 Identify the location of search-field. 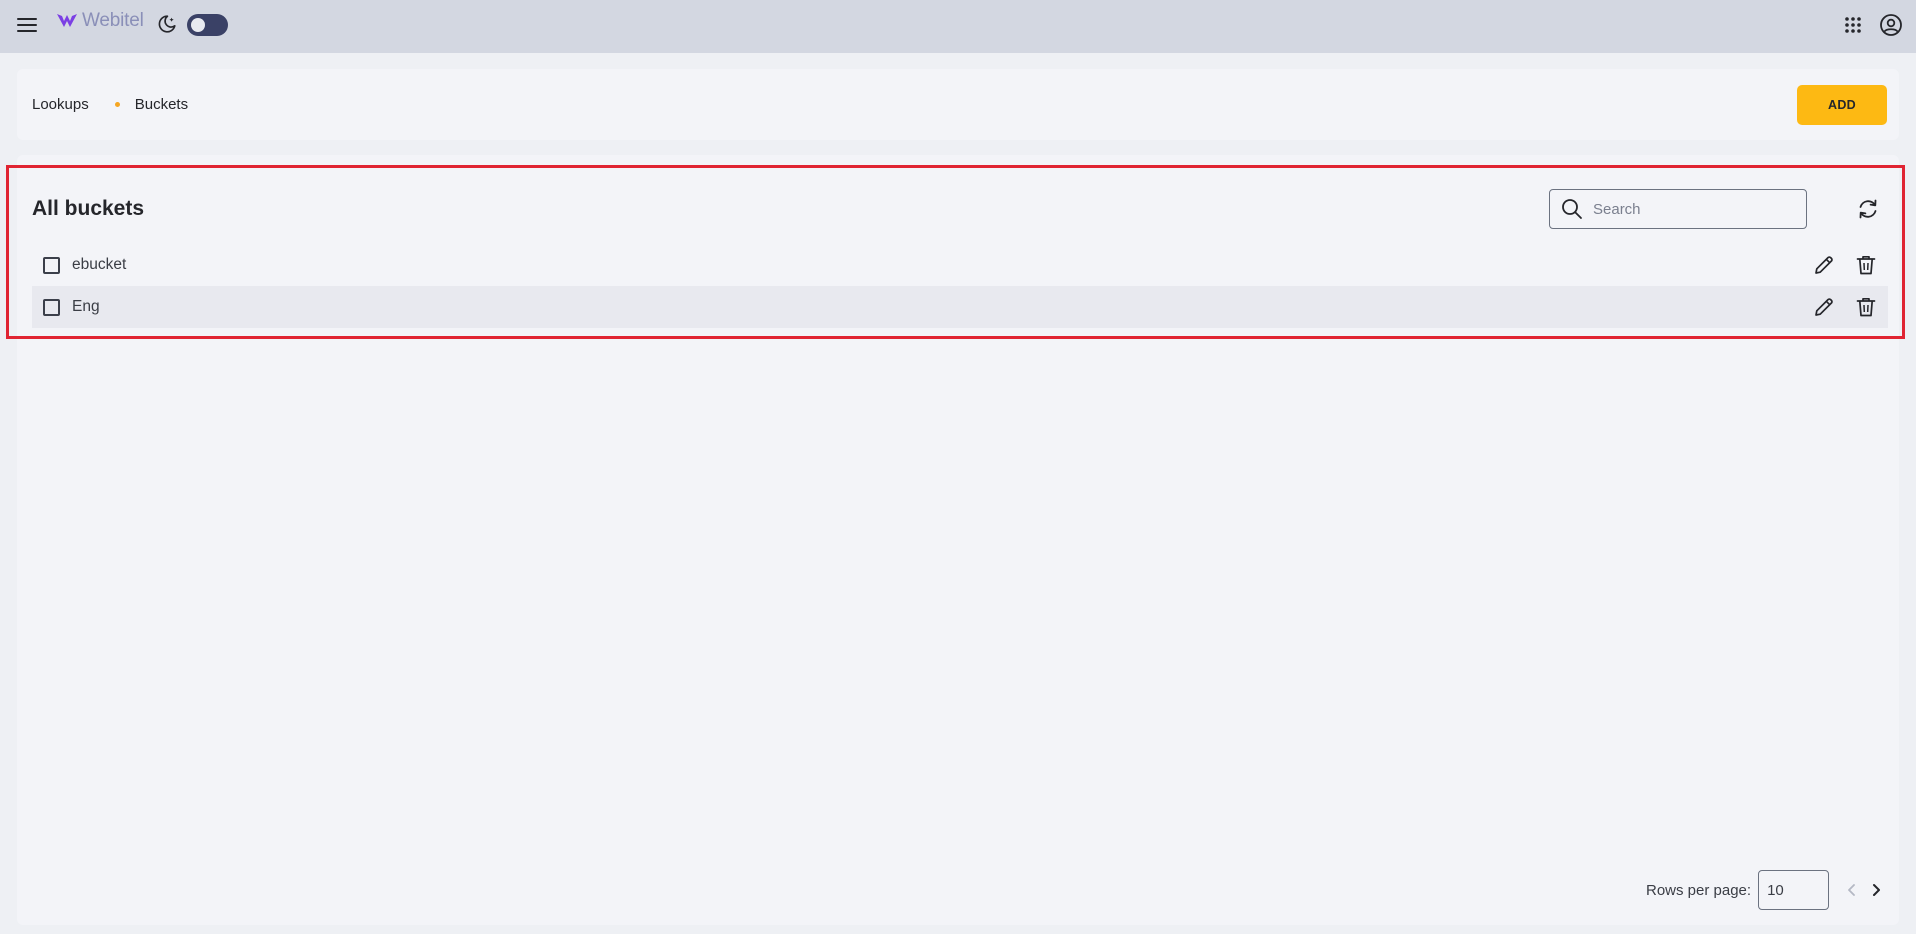
(1678, 209).